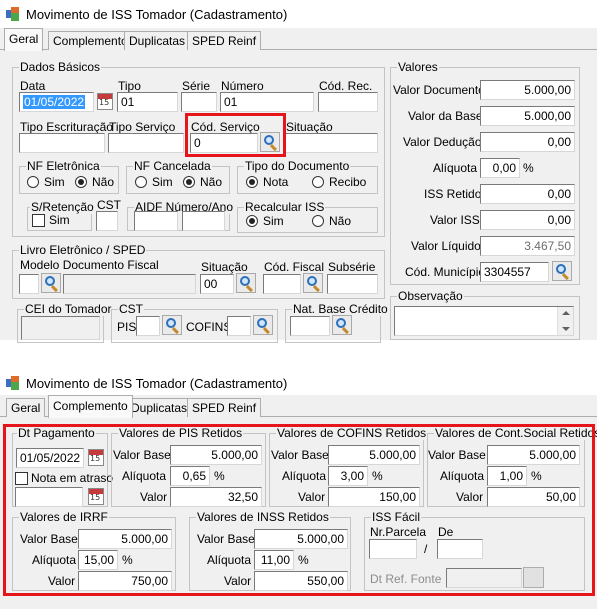  I want to click on tipo-servico-field, so click(146, 143).